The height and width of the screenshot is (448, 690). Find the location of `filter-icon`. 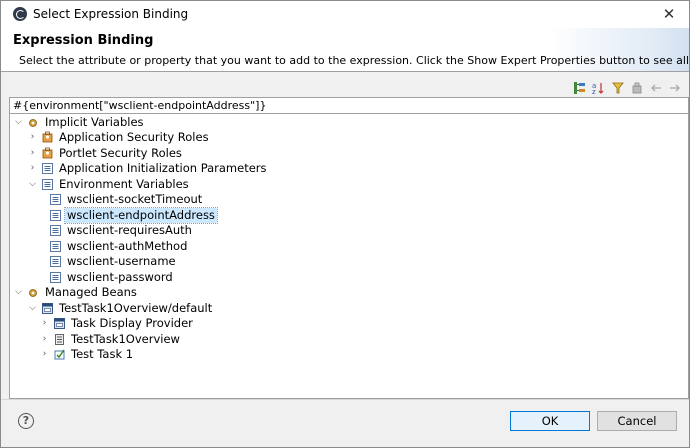

filter-icon is located at coordinates (618, 88).